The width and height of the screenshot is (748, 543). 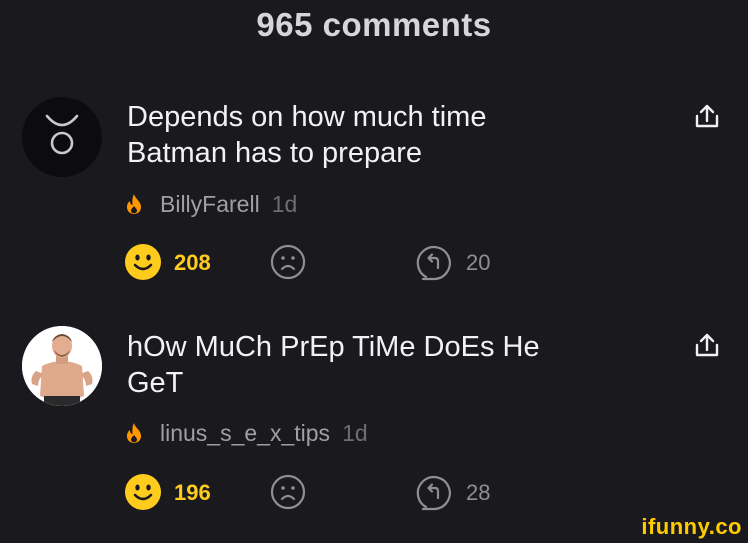 What do you see at coordinates (333, 347) in the screenshot?
I see `comment-text-line: hOw MuCh PrEp TiMe DoEs He` at bounding box center [333, 347].